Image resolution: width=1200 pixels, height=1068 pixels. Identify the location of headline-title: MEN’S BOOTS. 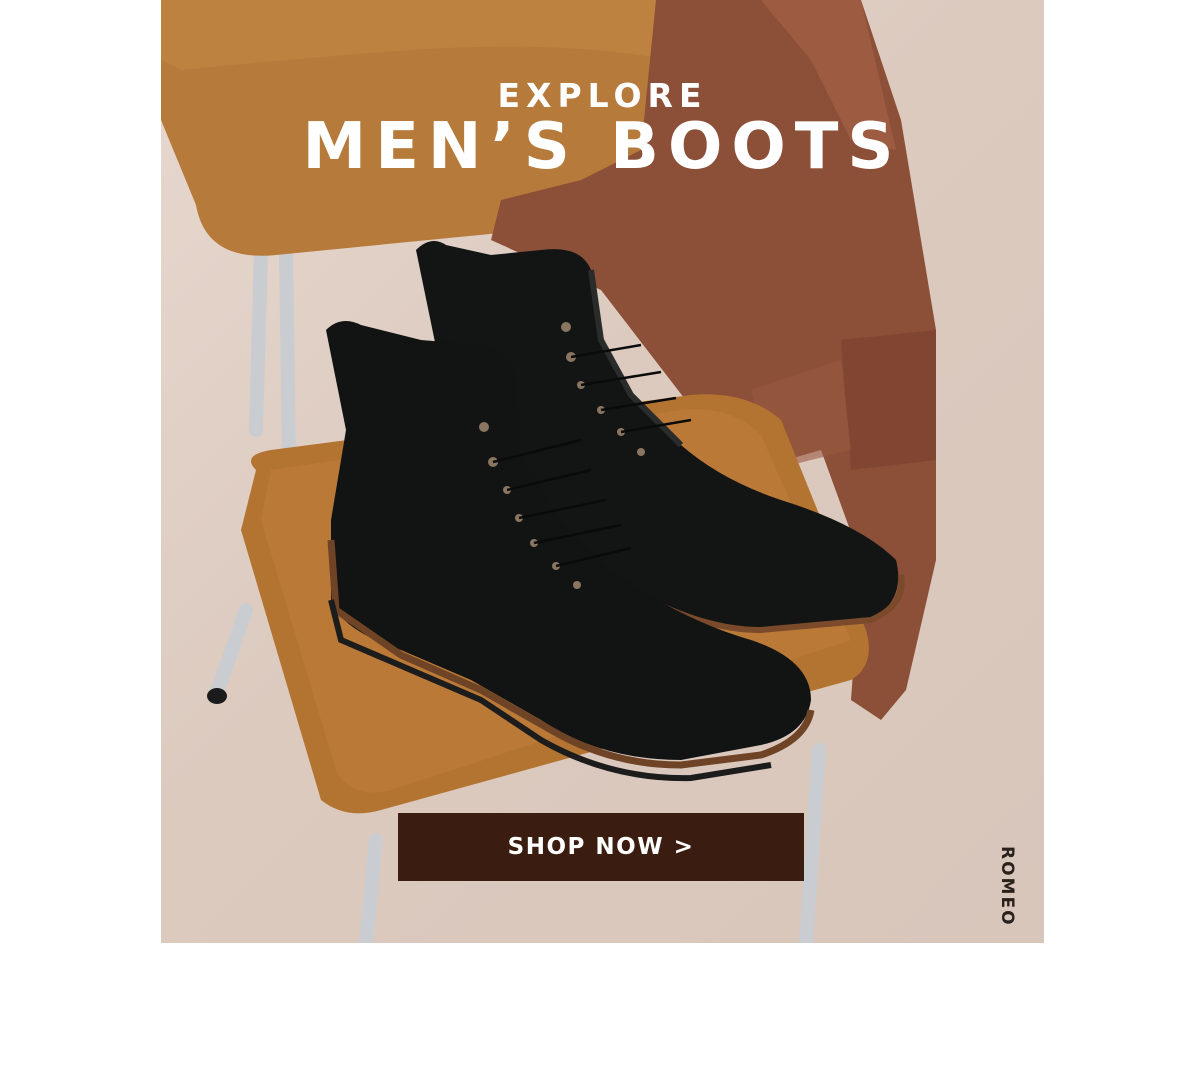
(602, 147).